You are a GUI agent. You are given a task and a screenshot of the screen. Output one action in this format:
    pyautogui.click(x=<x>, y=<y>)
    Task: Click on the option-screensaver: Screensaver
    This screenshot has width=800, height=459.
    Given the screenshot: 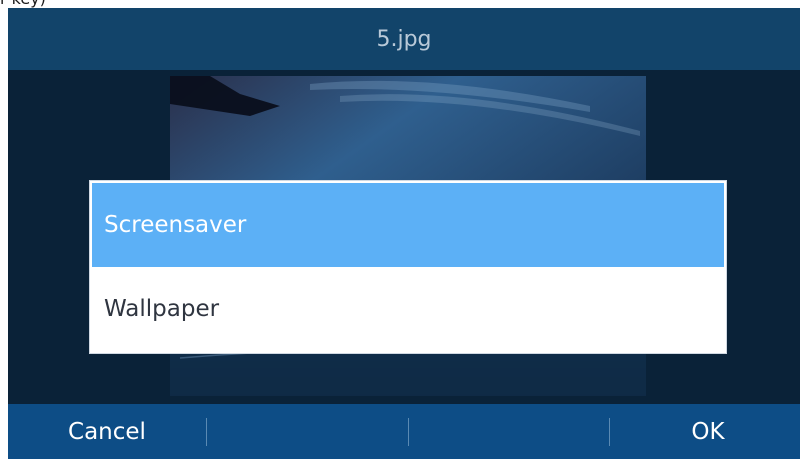 What is the action you would take?
    pyautogui.click(x=408, y=225)
    